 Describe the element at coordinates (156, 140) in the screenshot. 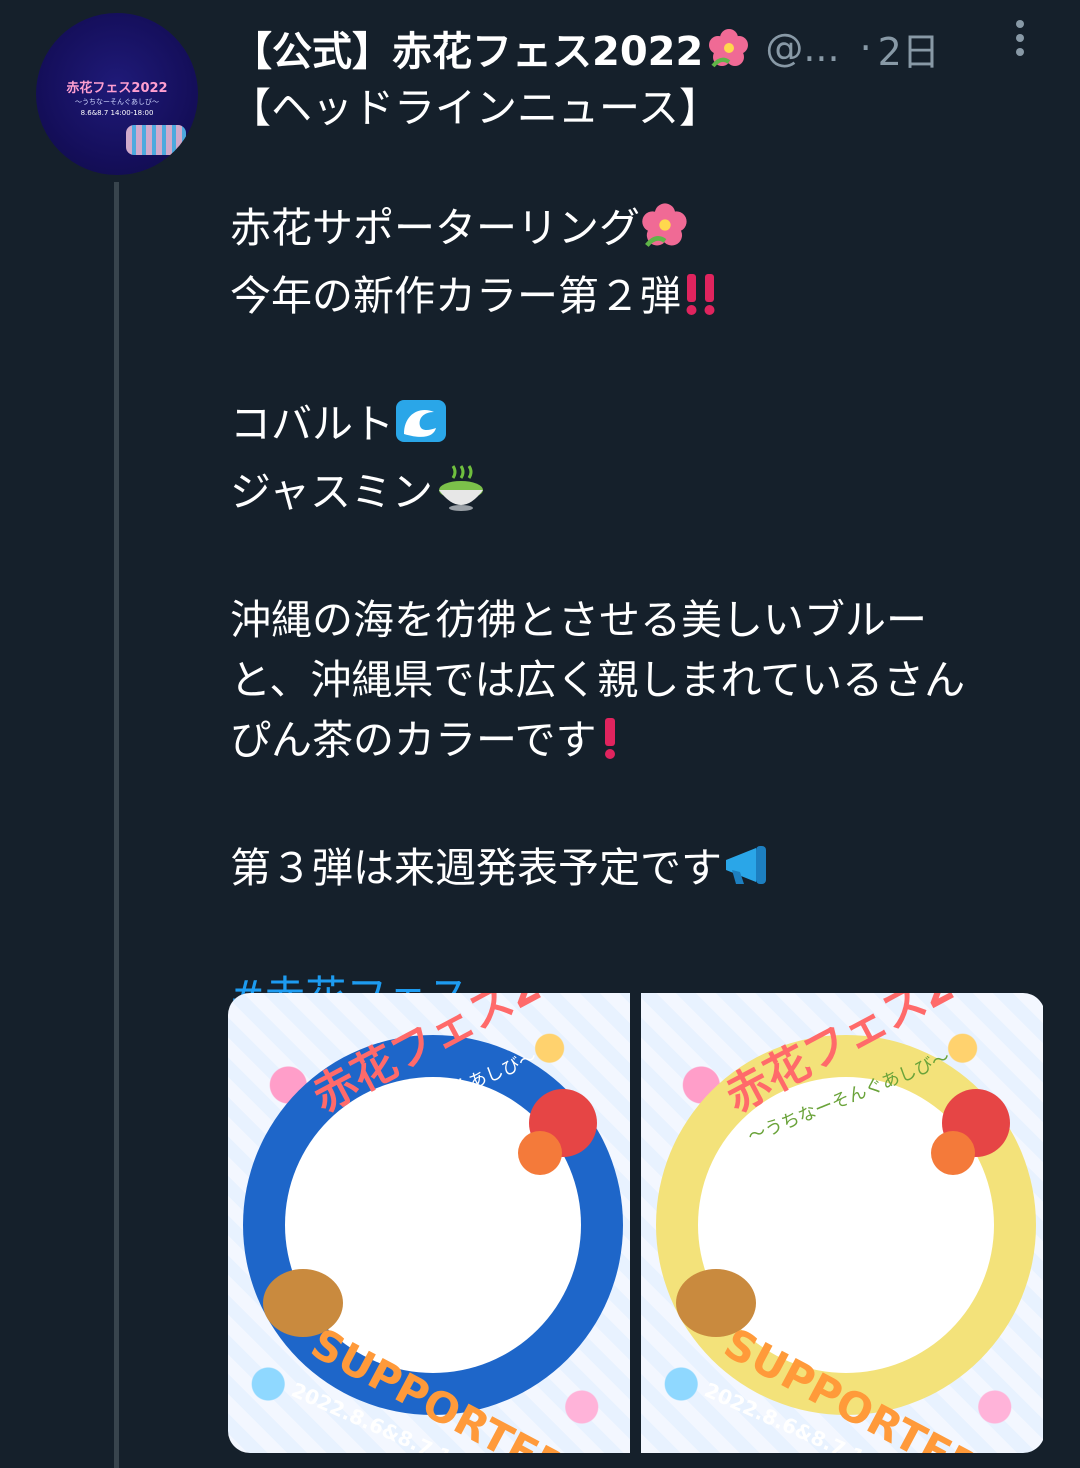

I see `avatar-decoration` at that location.